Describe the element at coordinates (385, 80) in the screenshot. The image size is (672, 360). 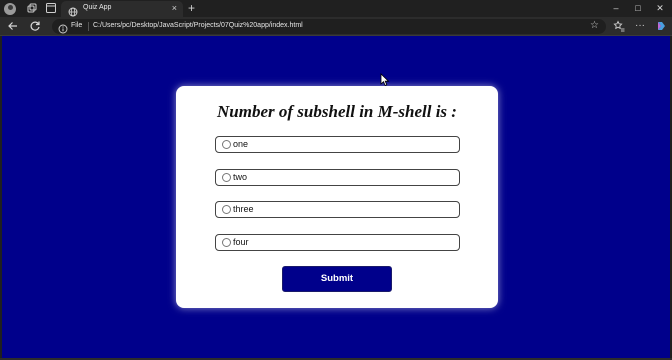
I see `mouse-cursor-icon` at that location.